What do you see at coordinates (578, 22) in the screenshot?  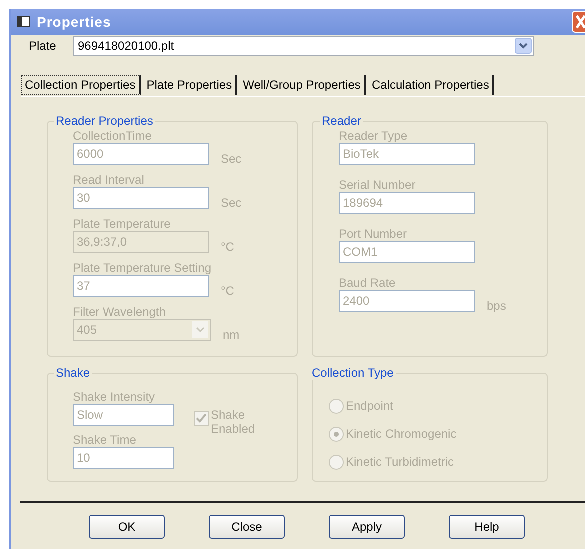 I see `close-icon` at bounding box center [578, 22].